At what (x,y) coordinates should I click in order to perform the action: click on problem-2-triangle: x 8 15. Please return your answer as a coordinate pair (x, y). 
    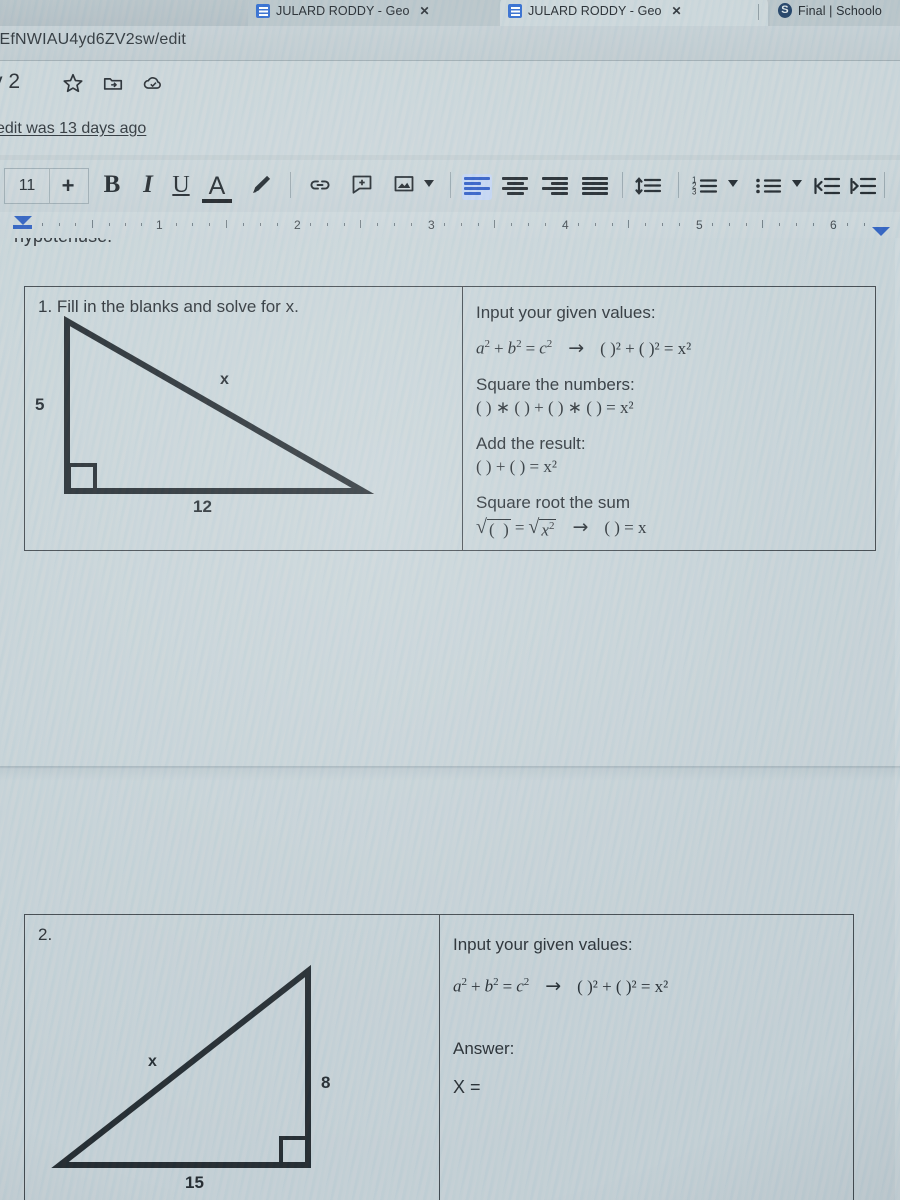
    Looking at the image, I should click on (200, 1063).